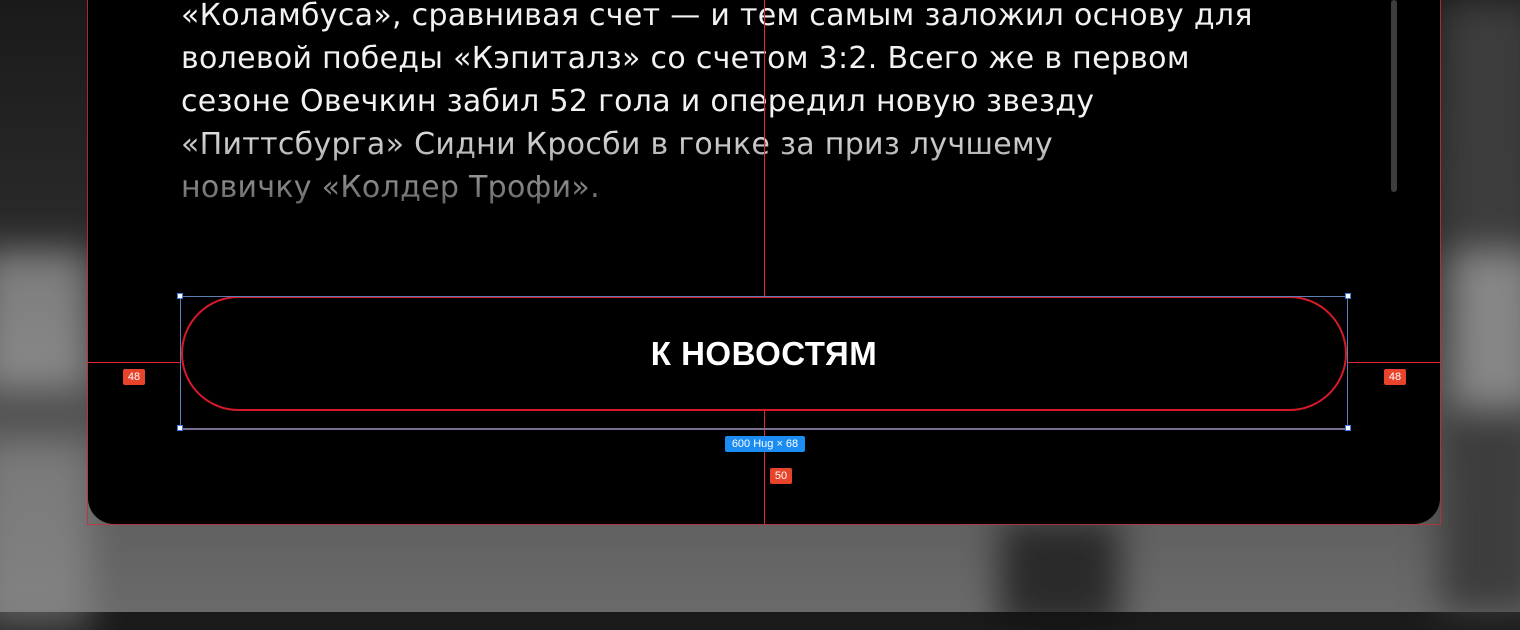 Image resolution: width=1520 pixels, height=630 pixels. I want to click on padding-right-badge: 48, so click(1395, 377).